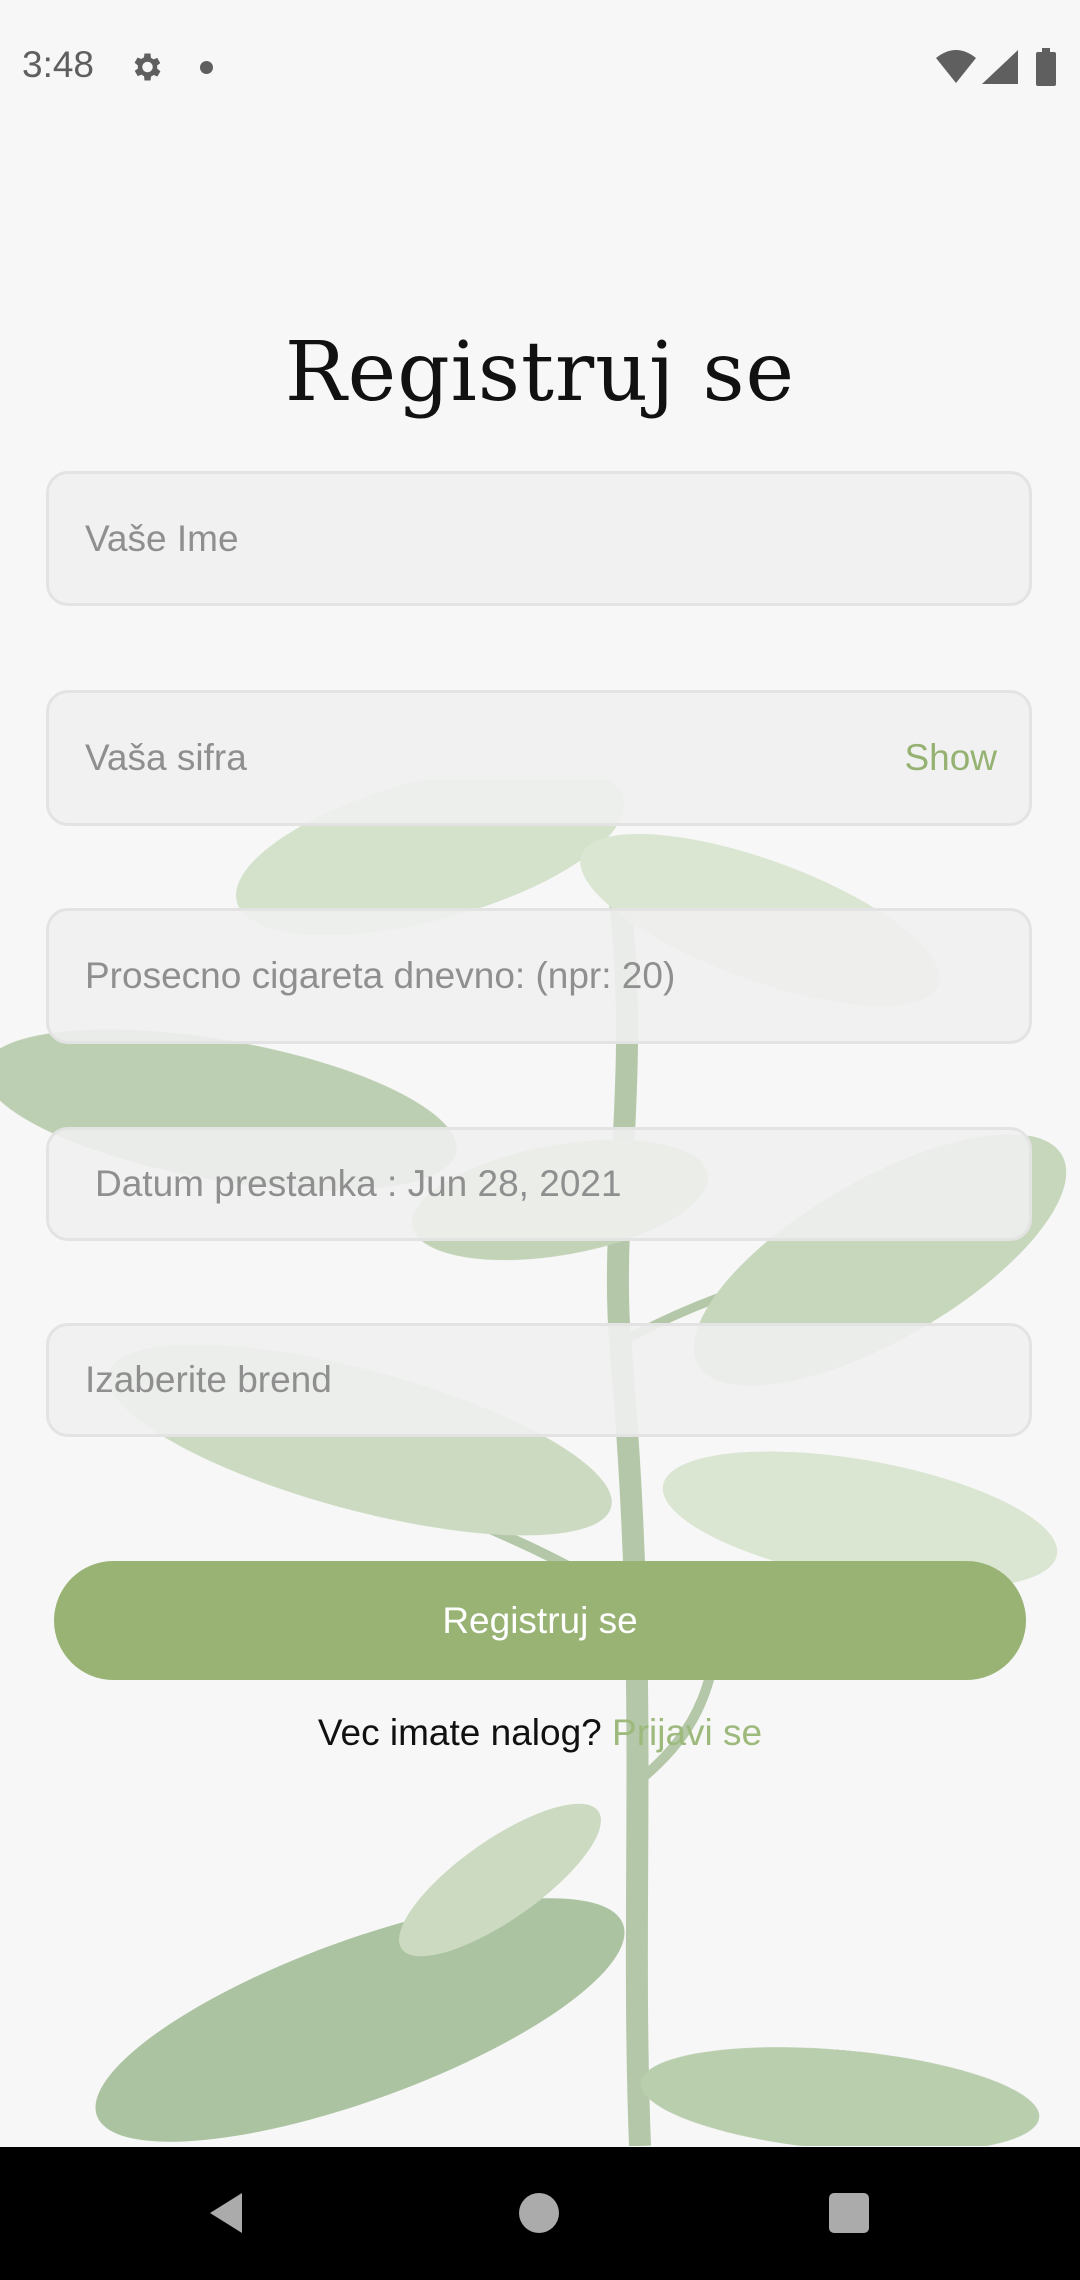 The width and height of the screenshot is (1080, 2280). I want to click on navigation-bar, so click(540, 2213).